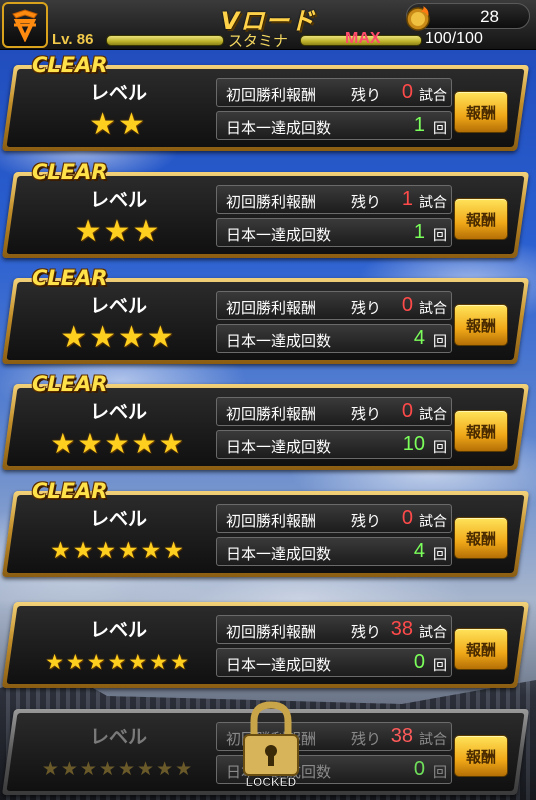 The image size is (536, 800). I want to click on padlock-icon: LOCKED, so click(271, 745).